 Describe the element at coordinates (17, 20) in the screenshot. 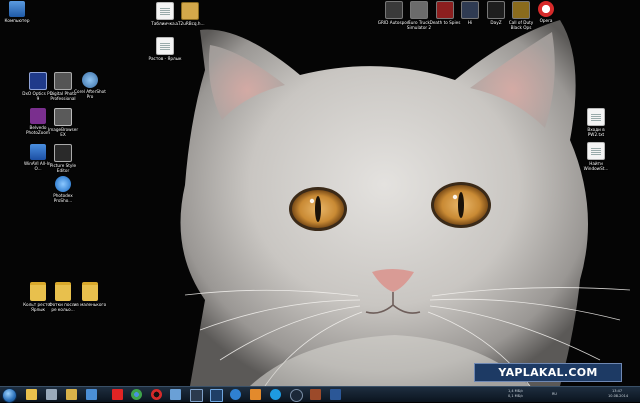

I see `desktop-icon-label: Компьютер` at that location.